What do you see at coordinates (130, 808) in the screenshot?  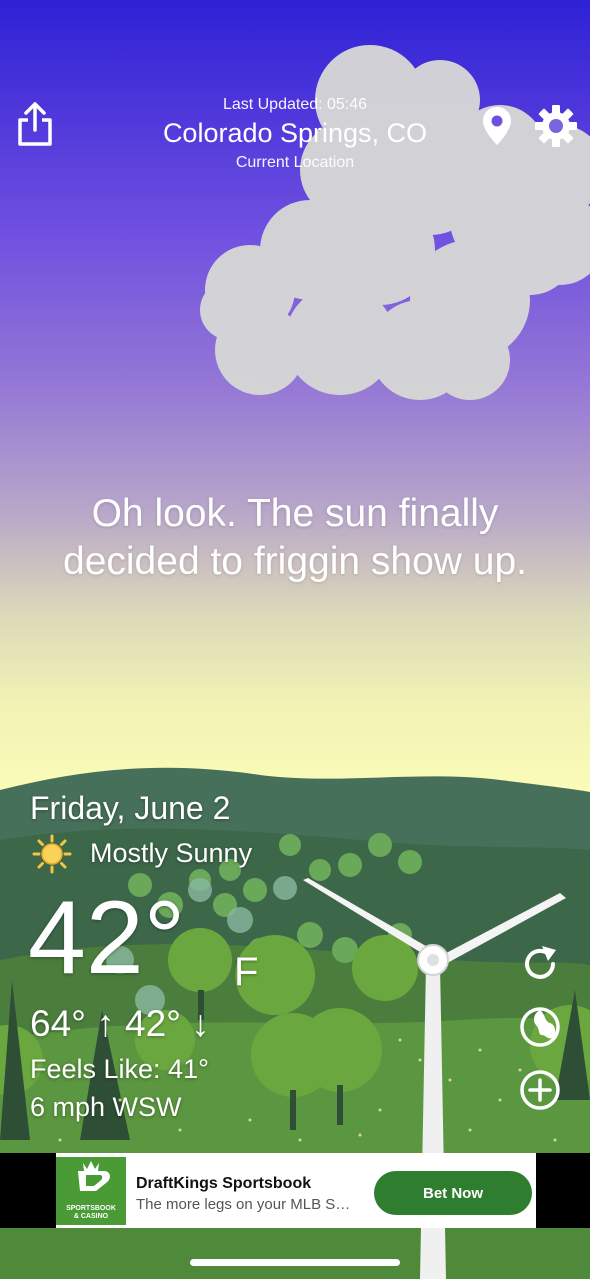 I see `forecast-date: Friday, June 2` at bounding box center [130, 808].